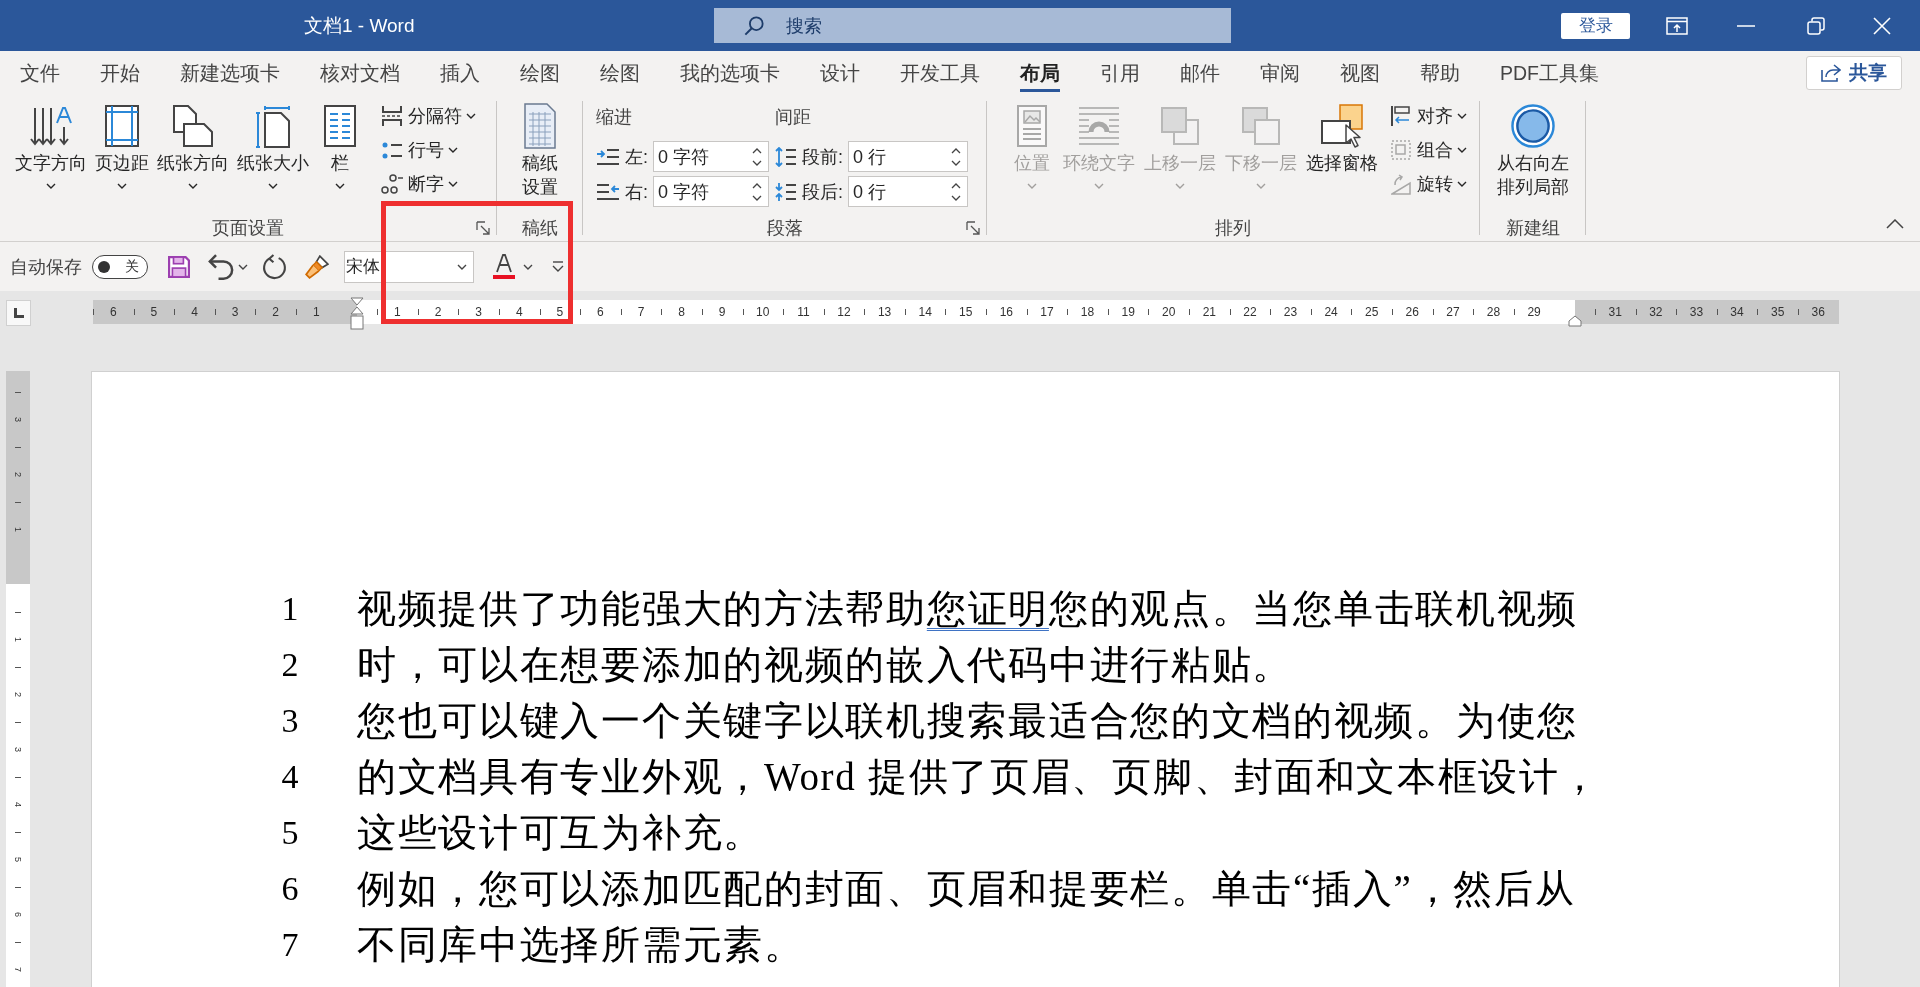 The height and width of the screenshot is (987, 1920). I want to click on margins-button: 页边距, so click(122, 149).